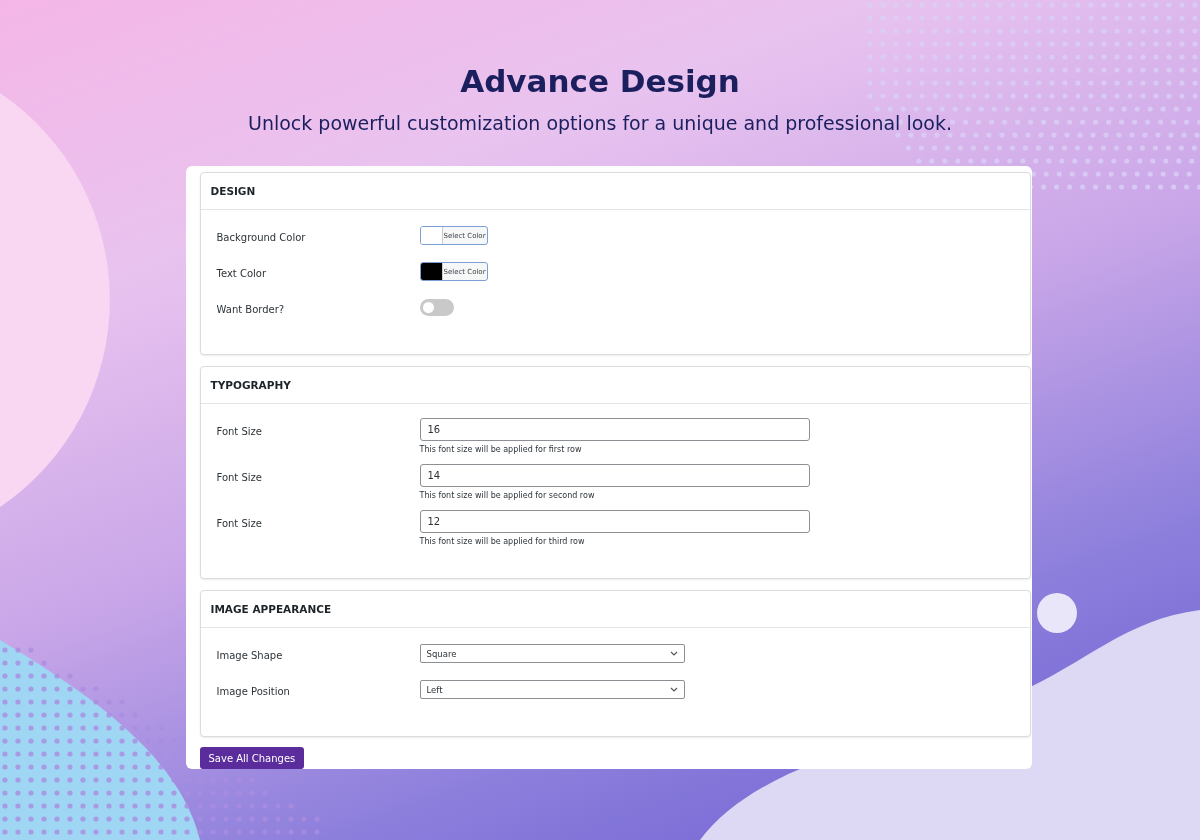 Image resolution: width=1200 pixels, height=840 pixels. What do you see at coordinates (251, 309) in the screenshot?
I see `field-label: Want Border?` at bounding box center [251, 309].